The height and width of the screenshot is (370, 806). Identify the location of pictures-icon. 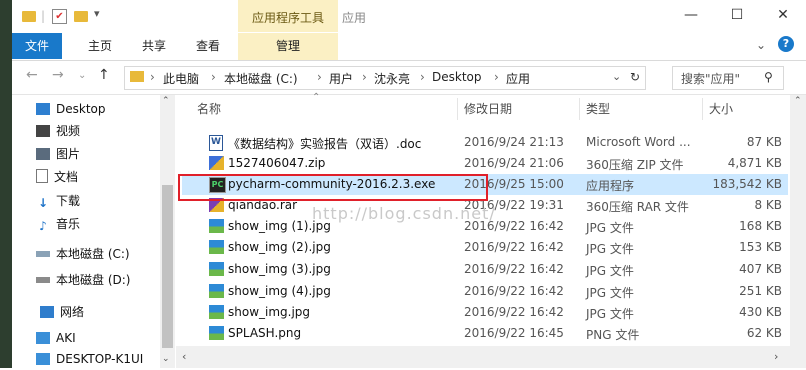
(43, 154).